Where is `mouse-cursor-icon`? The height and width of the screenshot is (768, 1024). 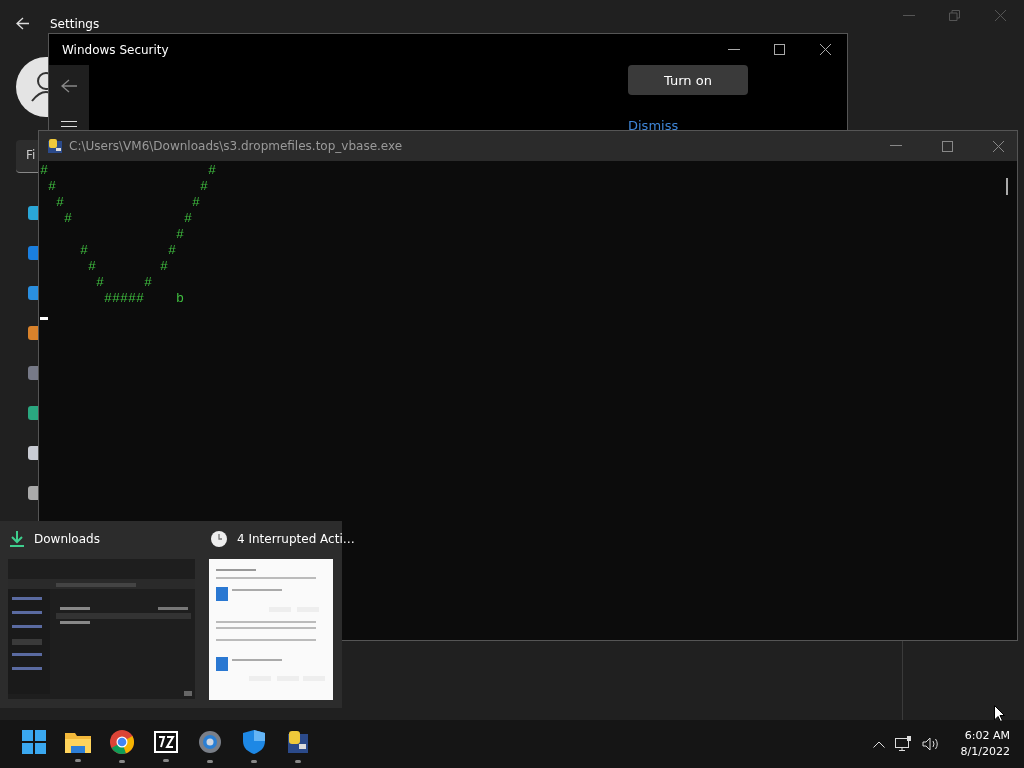 mouse-cursor-icon is located at coordinates (999, 713).